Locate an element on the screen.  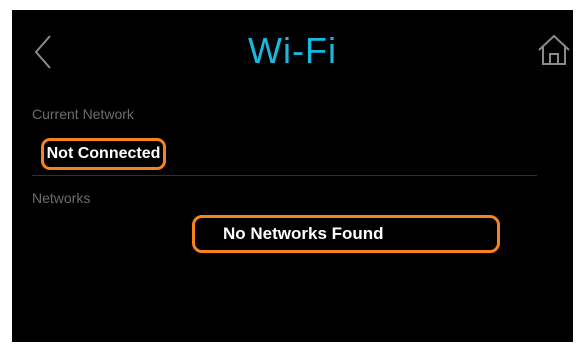
home-button is located at coordinates (555, 52).